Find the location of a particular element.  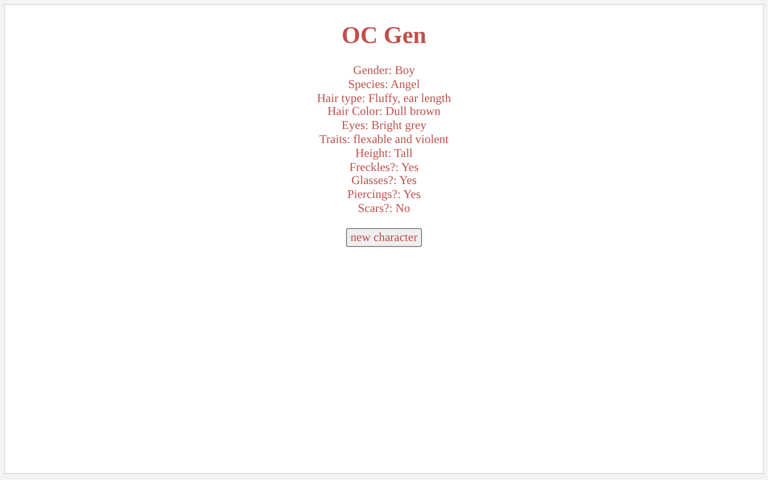

trait-text: Traits: flexable and violent is located at coordinates (384, 139).